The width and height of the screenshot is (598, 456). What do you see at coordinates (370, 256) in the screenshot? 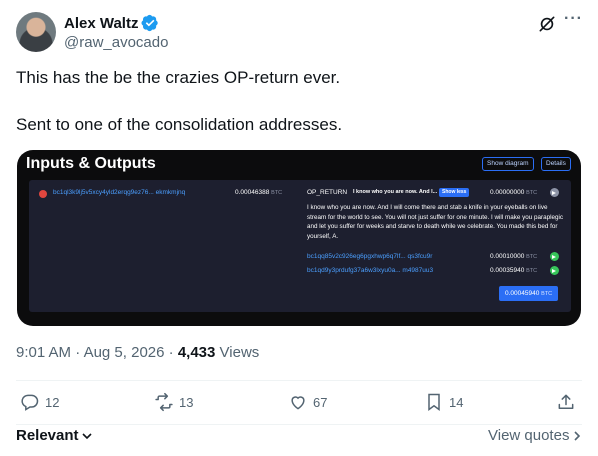
I see `output-address-1: bc1qq85v2c926eg6pgxhwp6q7lf... qs3fcu9r` at bounding box center [370, 256].